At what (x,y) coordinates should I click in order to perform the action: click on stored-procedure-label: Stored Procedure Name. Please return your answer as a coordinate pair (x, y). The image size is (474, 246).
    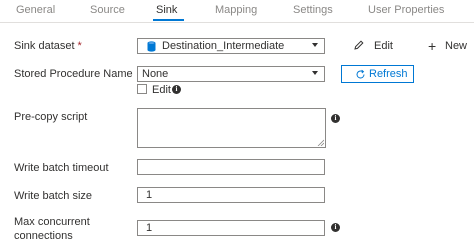
    Looking at the image, I should click on (73, 74).